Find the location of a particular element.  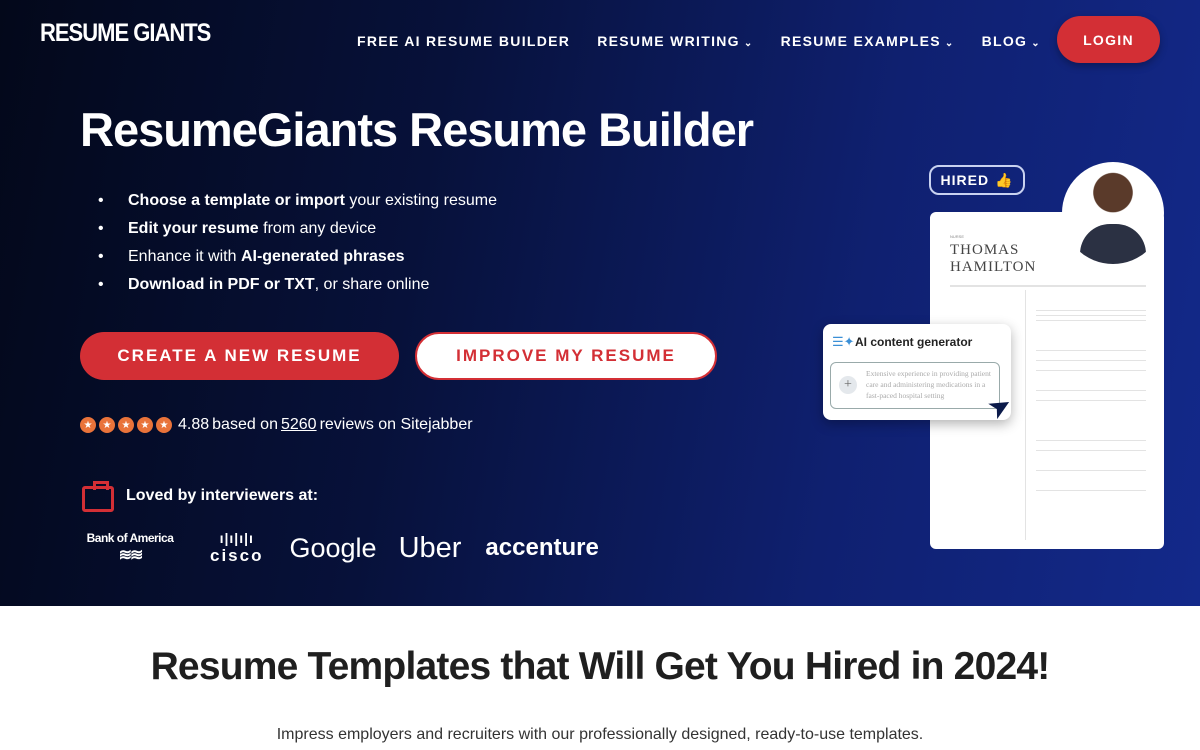

feature-item: Edit your resume from any device is located at coordinates (297, 234).